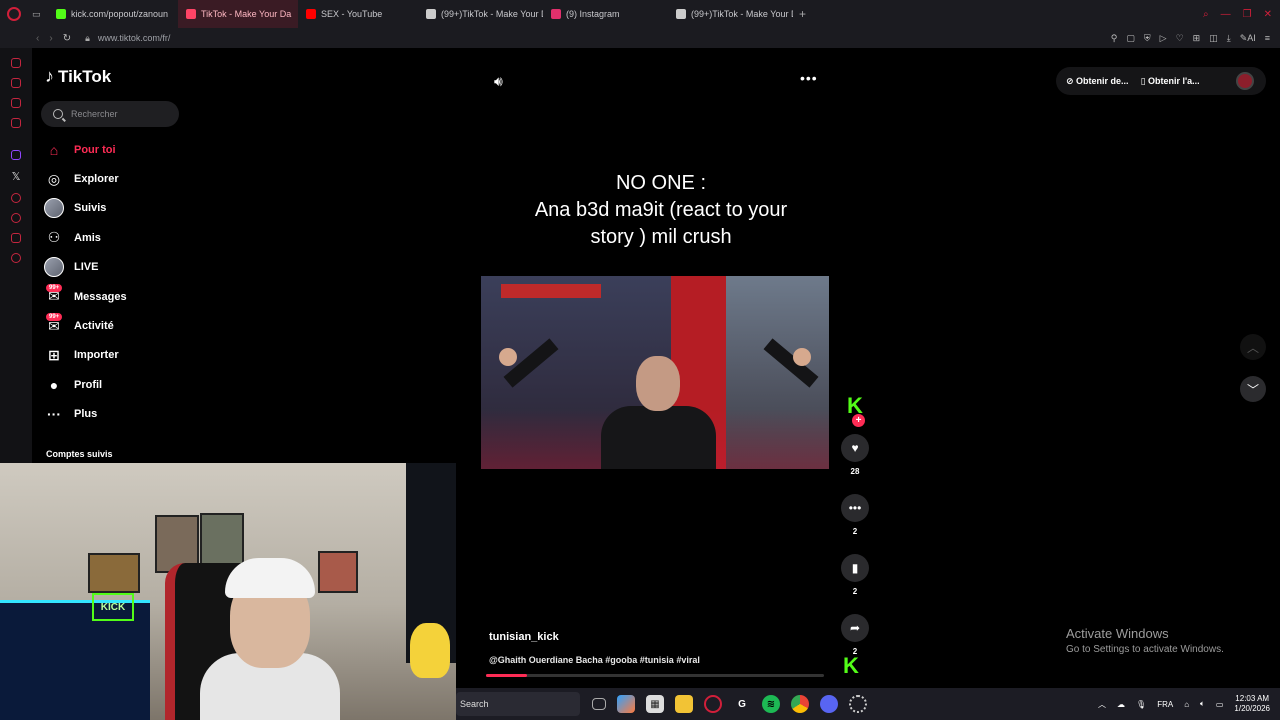 Image resolution: width=1280 pixels, height=720 pixels. I want to click on clock: 12:03 AM 1/20/2026, so click(1252, 704).